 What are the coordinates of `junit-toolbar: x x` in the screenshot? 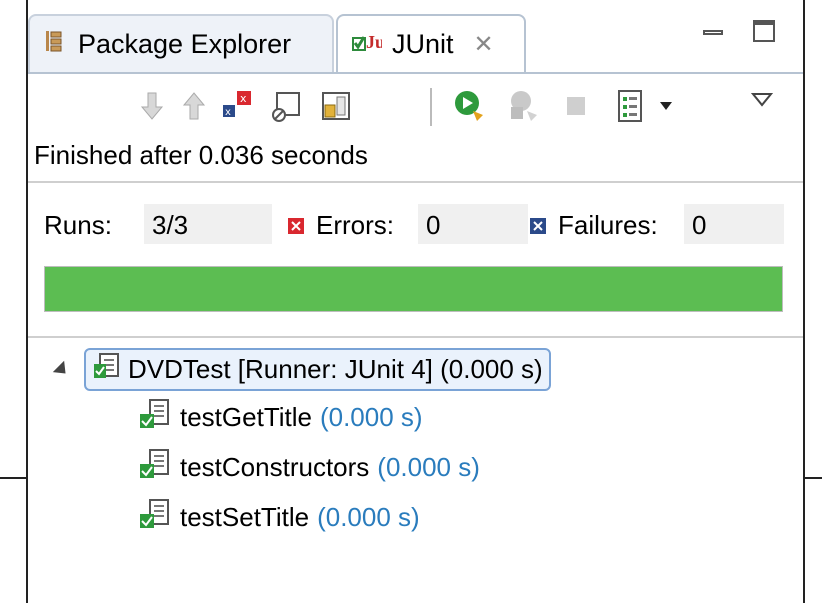 It's located at (415, 105).